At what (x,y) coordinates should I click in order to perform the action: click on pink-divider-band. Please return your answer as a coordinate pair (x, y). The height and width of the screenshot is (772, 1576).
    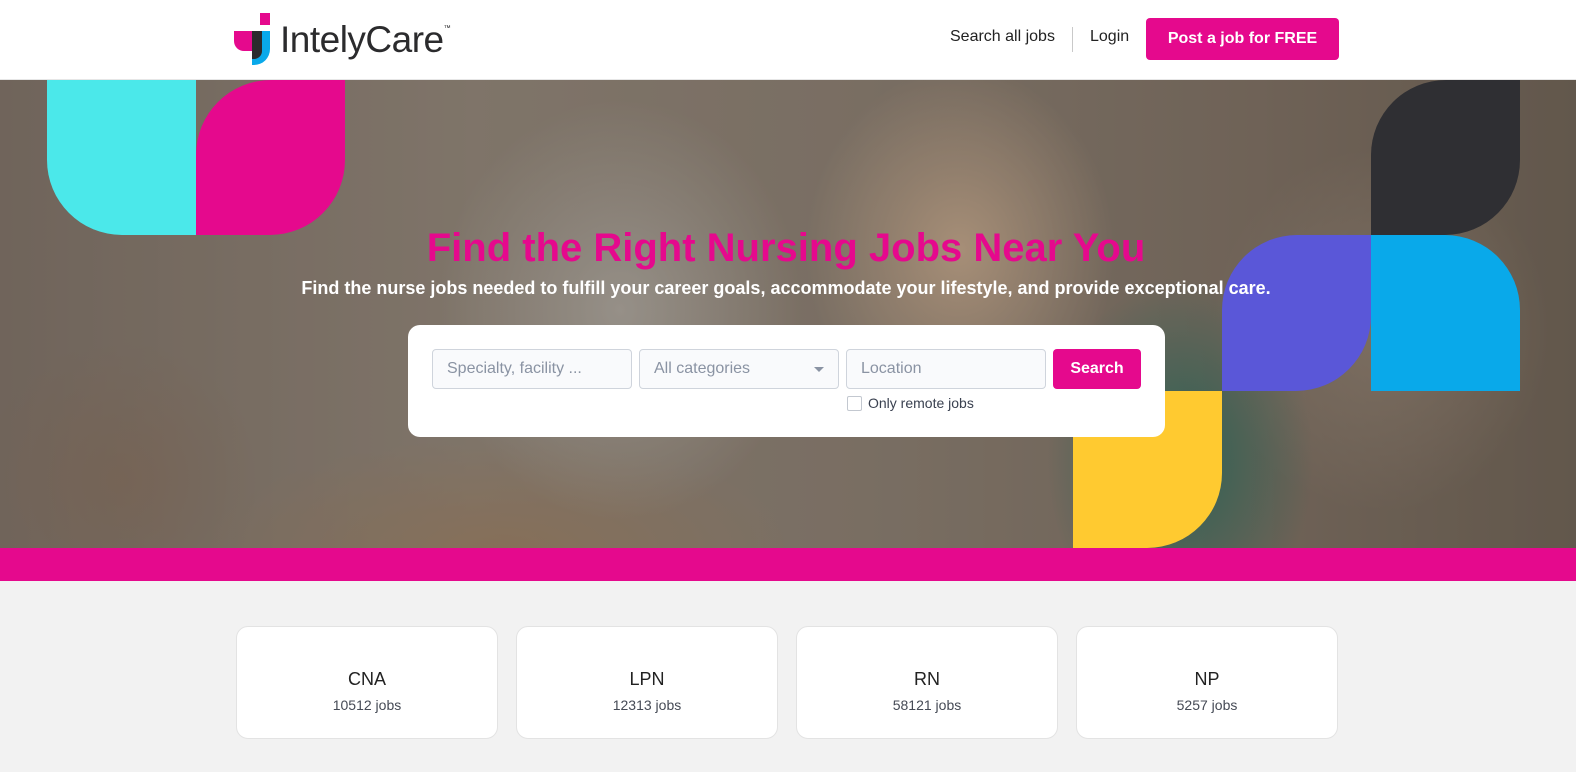
    Looking at the image, I should click on (788, 564).